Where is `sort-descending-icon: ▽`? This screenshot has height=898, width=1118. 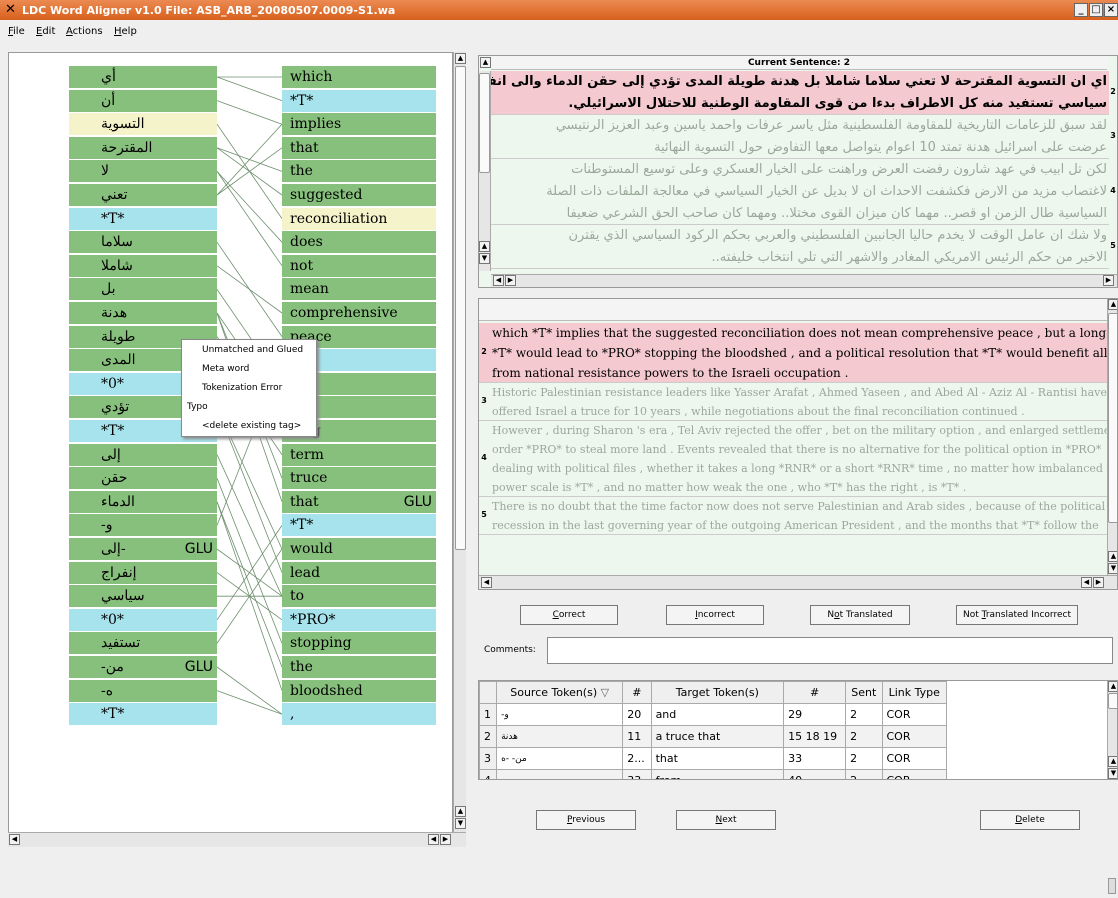 sort-descending-icon: ▽ is located at coordinates (603, 692).